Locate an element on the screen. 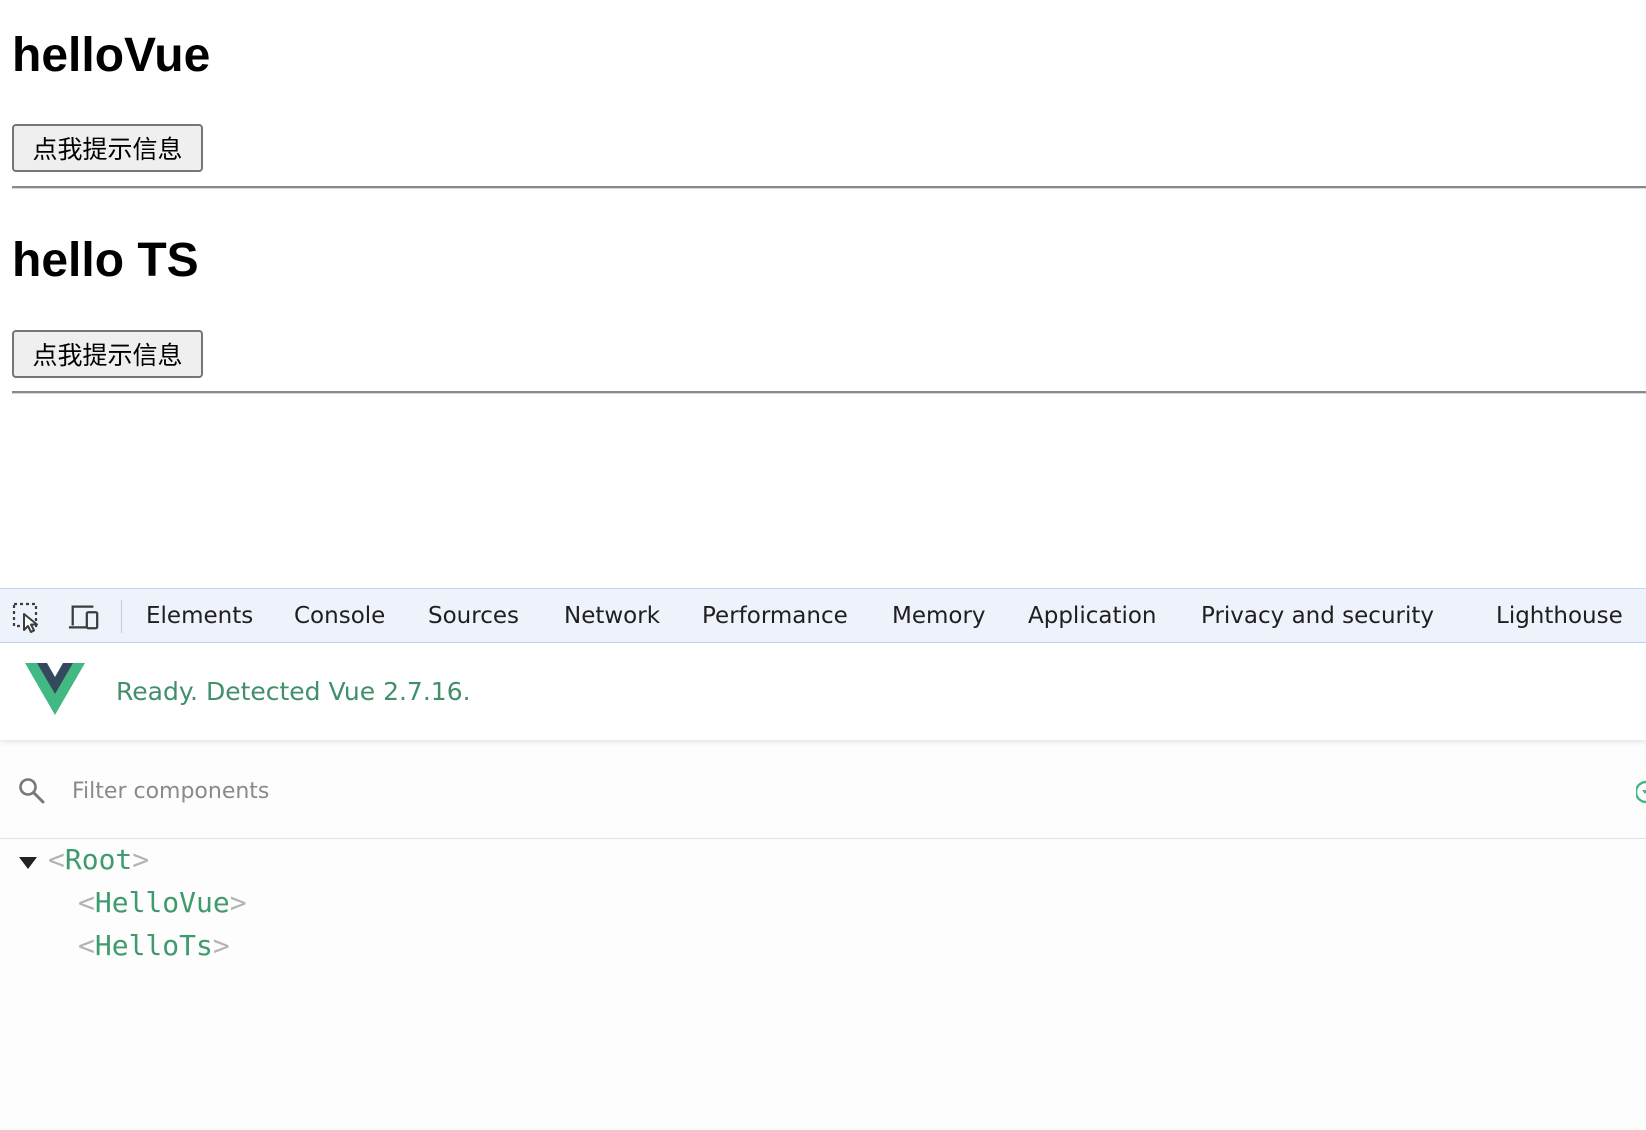 The image size is (1646, 1130). hello-ts-title: hello TS is located at coordinates (105, 260).